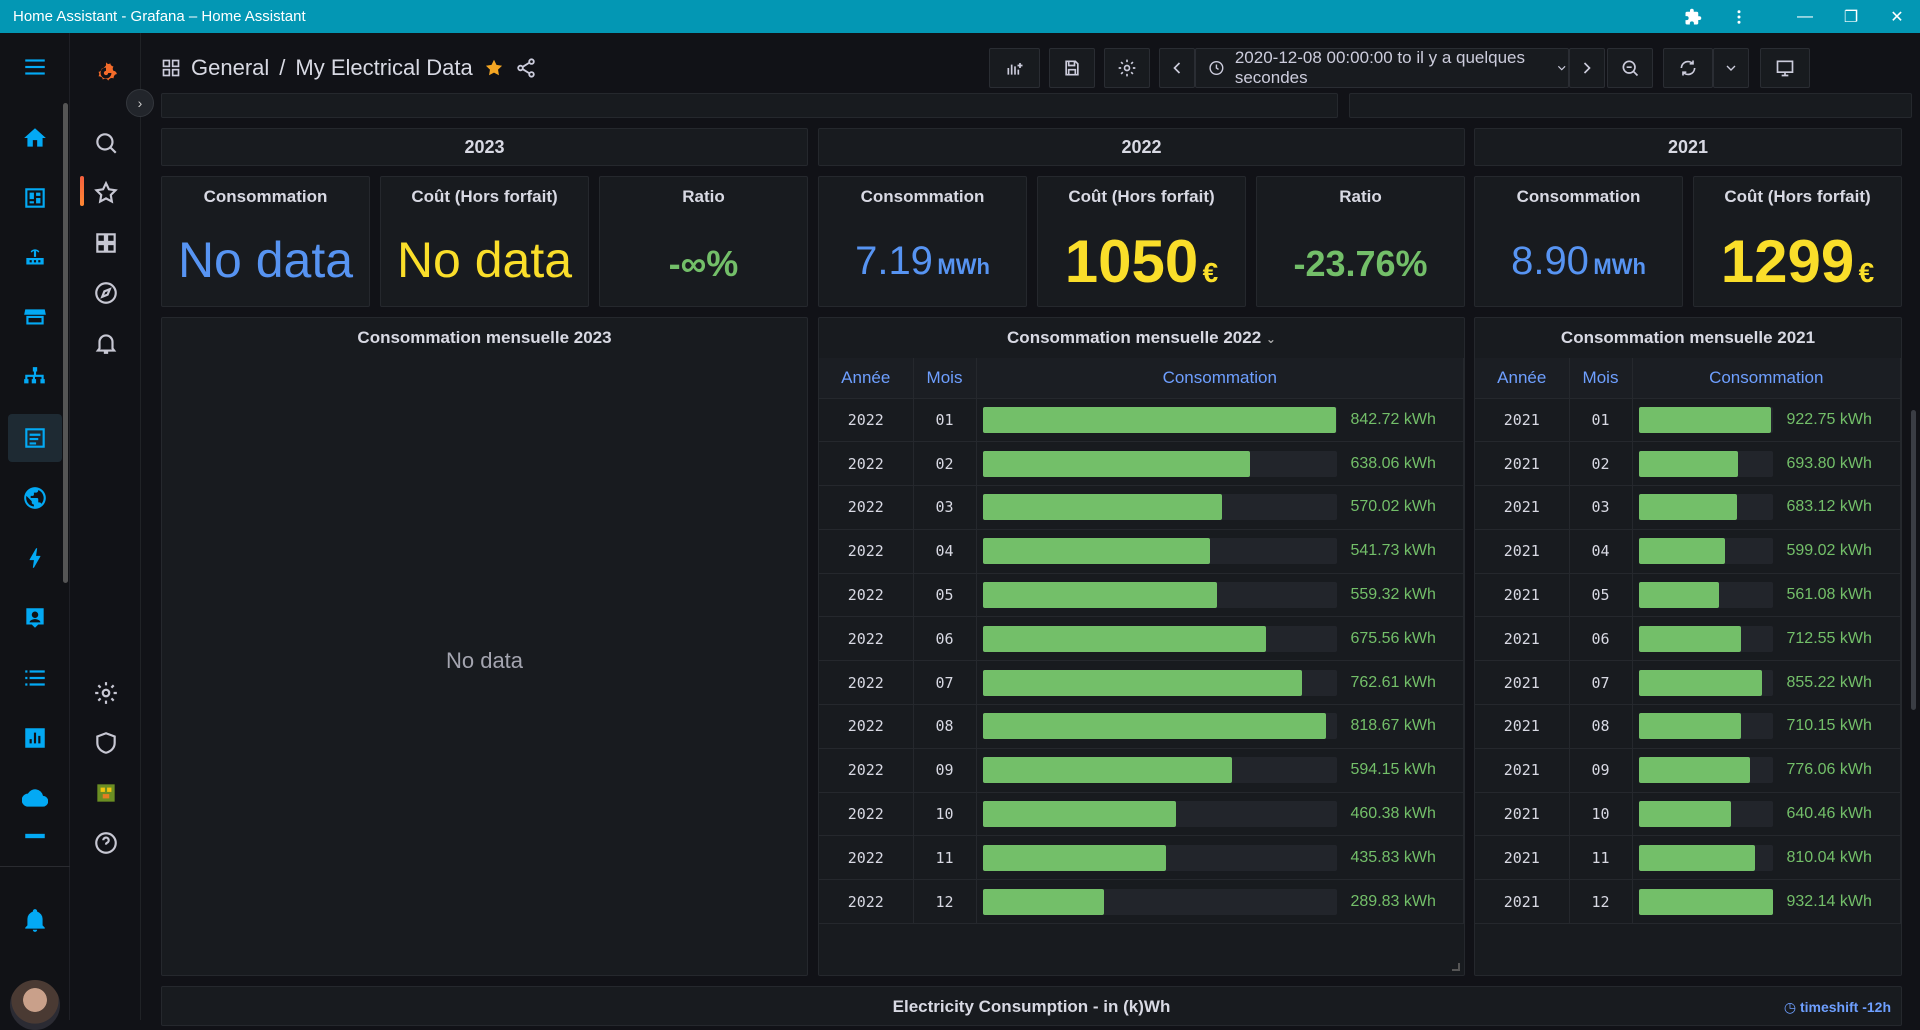 Image resolution: width=1920 pixels, height=1030 pixels. I want to click on tv-mode-button, so click(1785, 68).